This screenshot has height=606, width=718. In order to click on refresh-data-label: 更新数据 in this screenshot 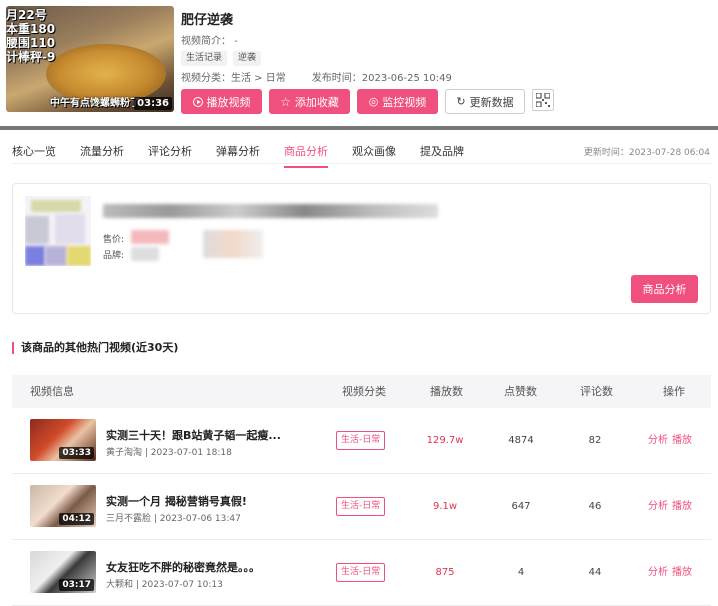, I will do `click(491, 102)`.